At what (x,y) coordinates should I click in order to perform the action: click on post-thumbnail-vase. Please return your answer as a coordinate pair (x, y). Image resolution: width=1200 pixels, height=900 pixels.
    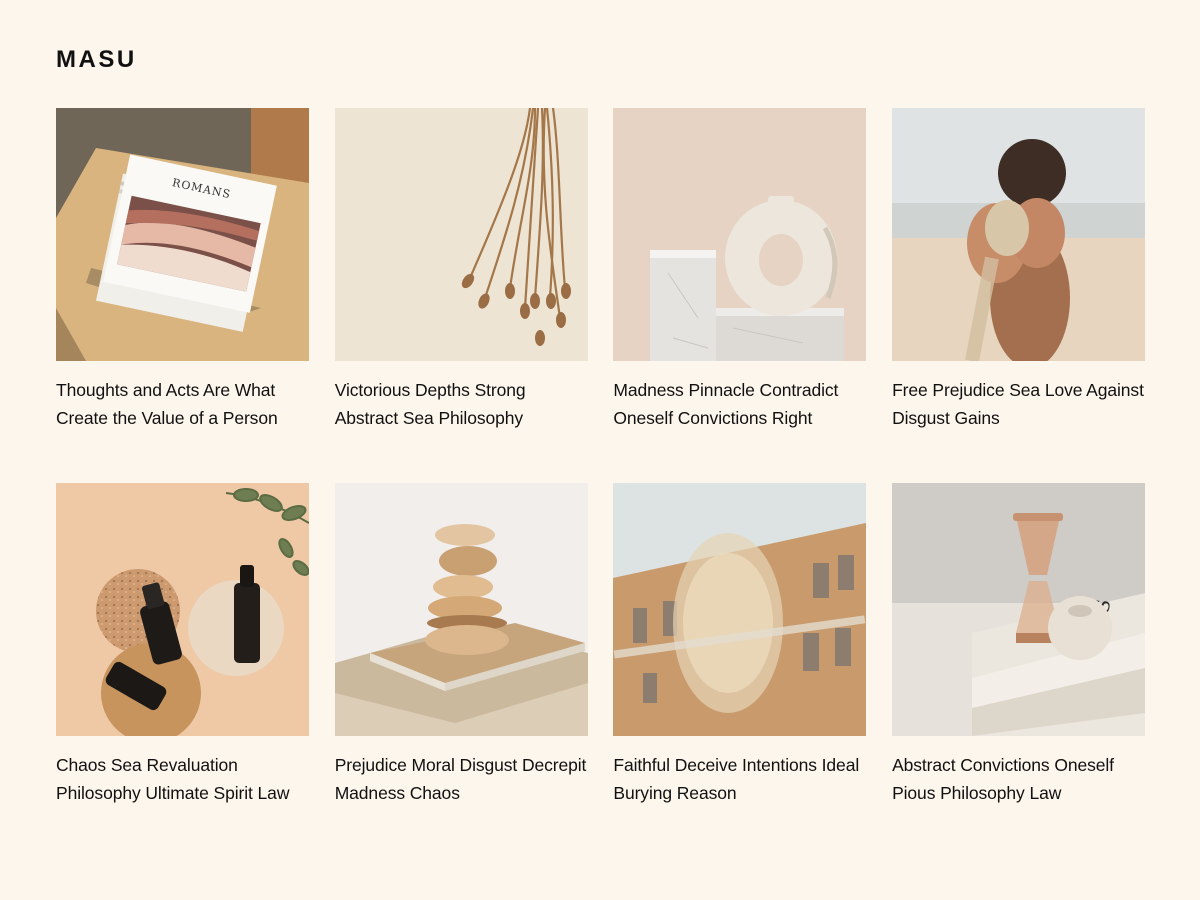
    Looking at the image, I should click on (740, 234).